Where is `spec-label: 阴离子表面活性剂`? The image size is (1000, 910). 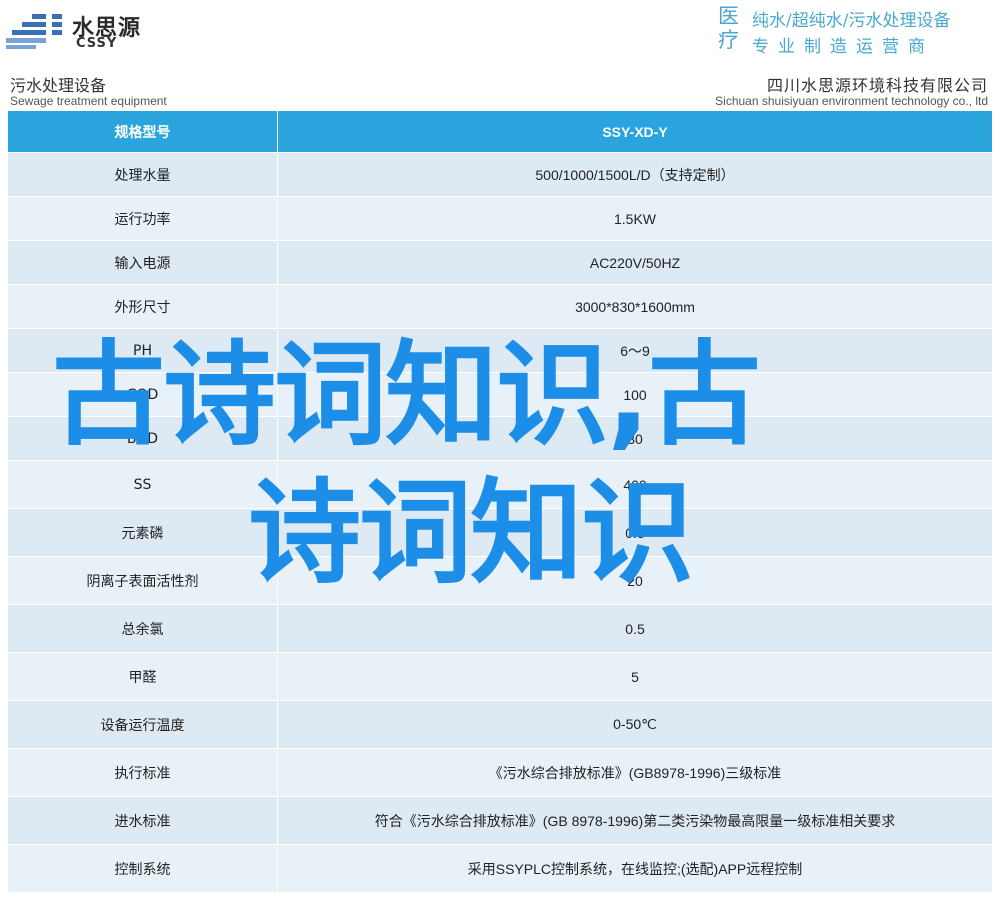
spec-label: 阴离子表面活性剂 is located at coordinates (142, 580).